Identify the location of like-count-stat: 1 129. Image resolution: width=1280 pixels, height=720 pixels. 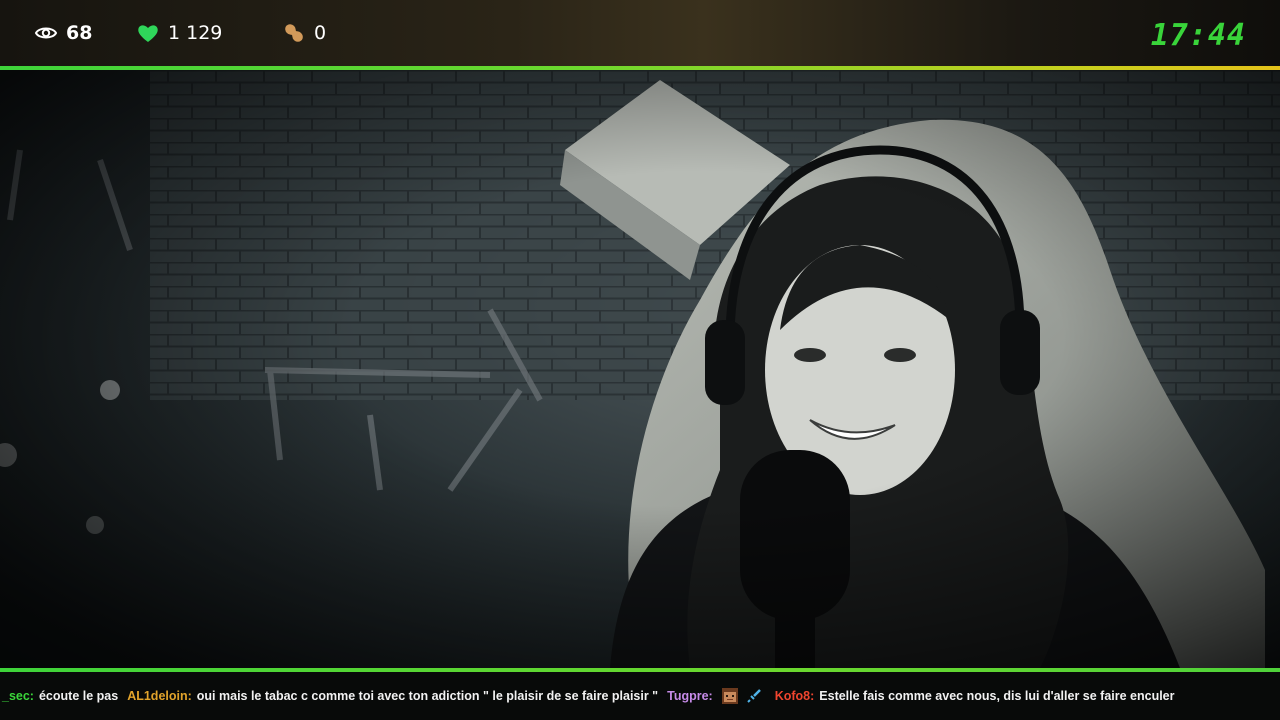
(179, 33).